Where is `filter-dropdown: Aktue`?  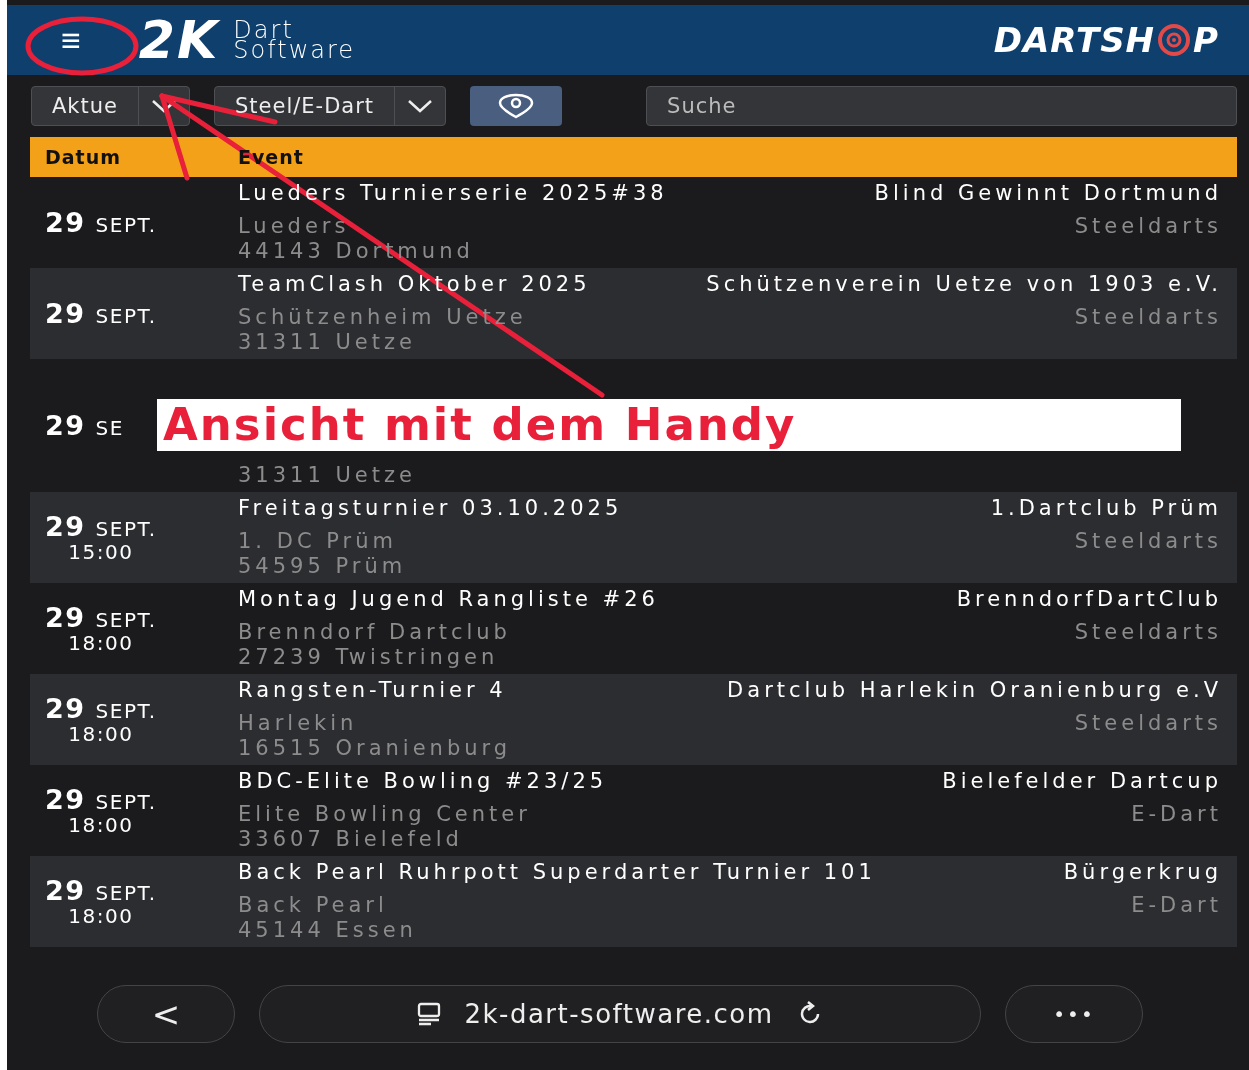 filter-dropdown: Aktue is located at coordinates (110, 106).